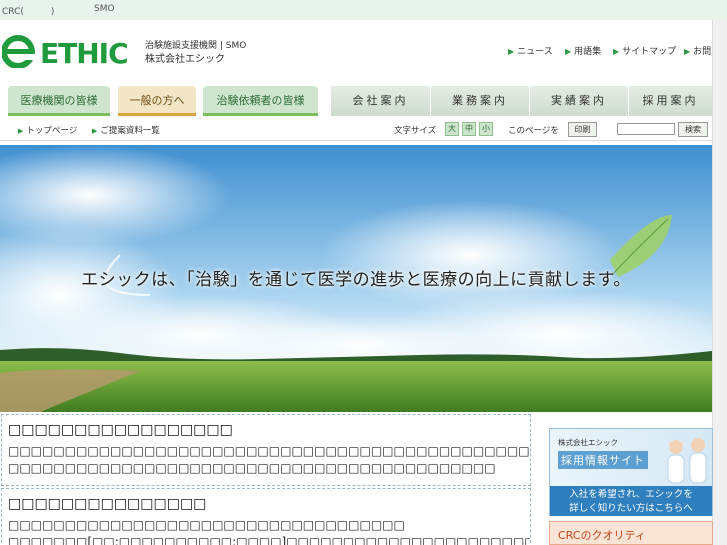 The width and height of the screenshot is (727, 545). I want to click on crc-quality-banner: CRCのクオリティ, so click(631, 533).